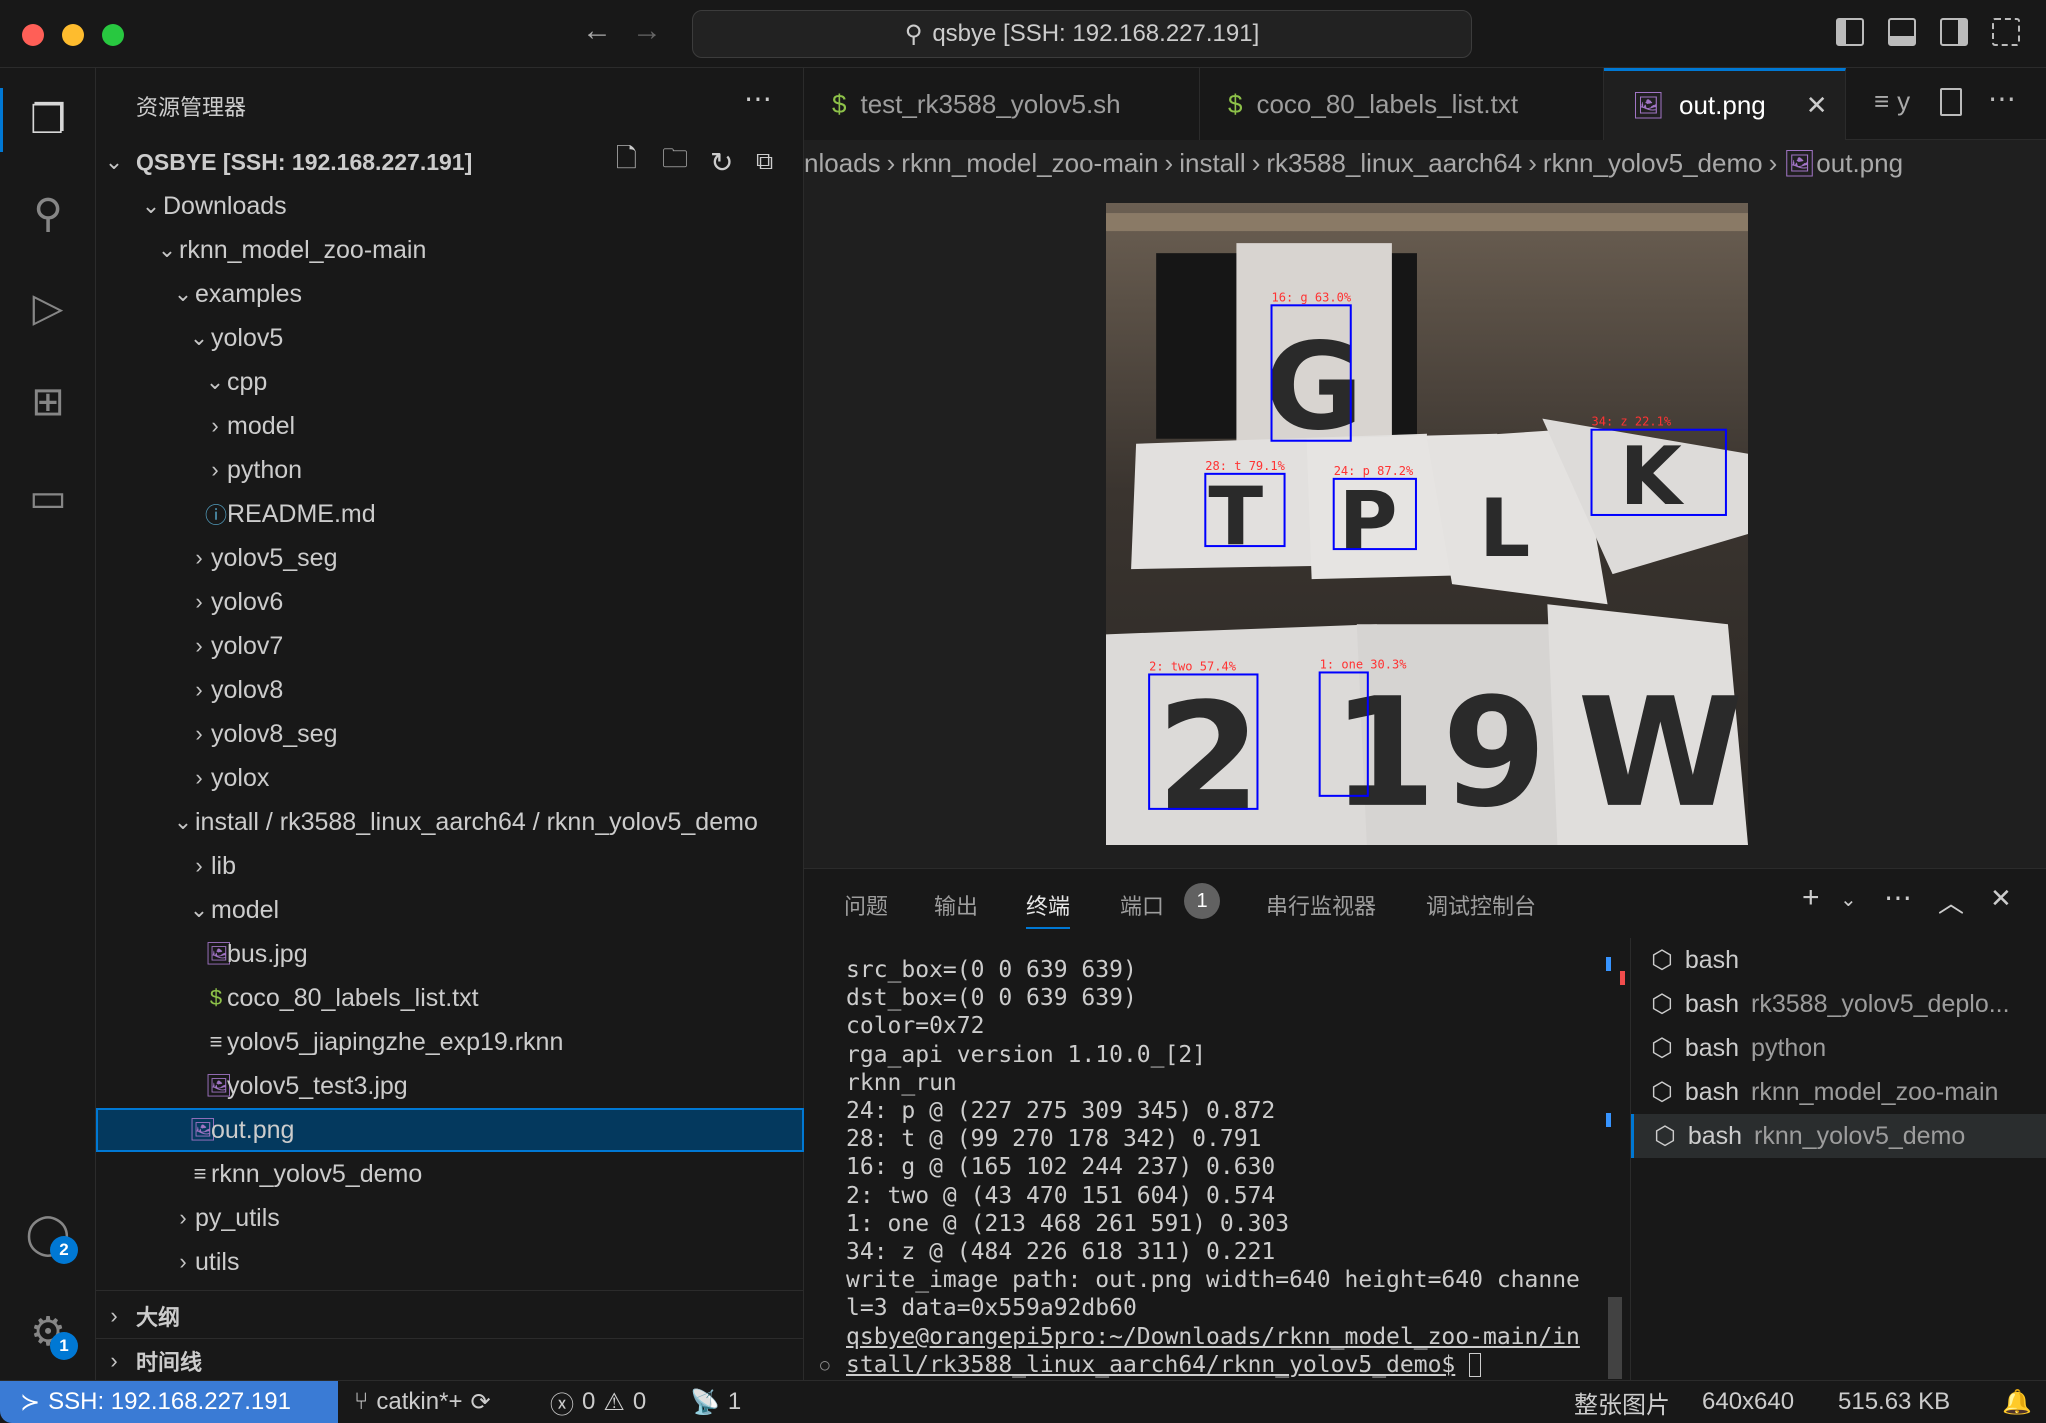 This screenshot has width=2046, height=1423. What do you see at coordinates (1838, 1048) in the screenshot?
I see `terminal-list-item: ⬡ bash python` at bounding box center [1838, 1048].